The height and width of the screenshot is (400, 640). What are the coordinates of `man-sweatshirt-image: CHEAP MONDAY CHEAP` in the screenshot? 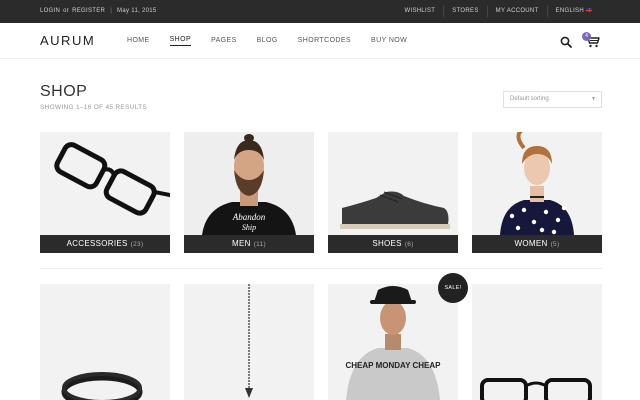 It's located at (393, 342).